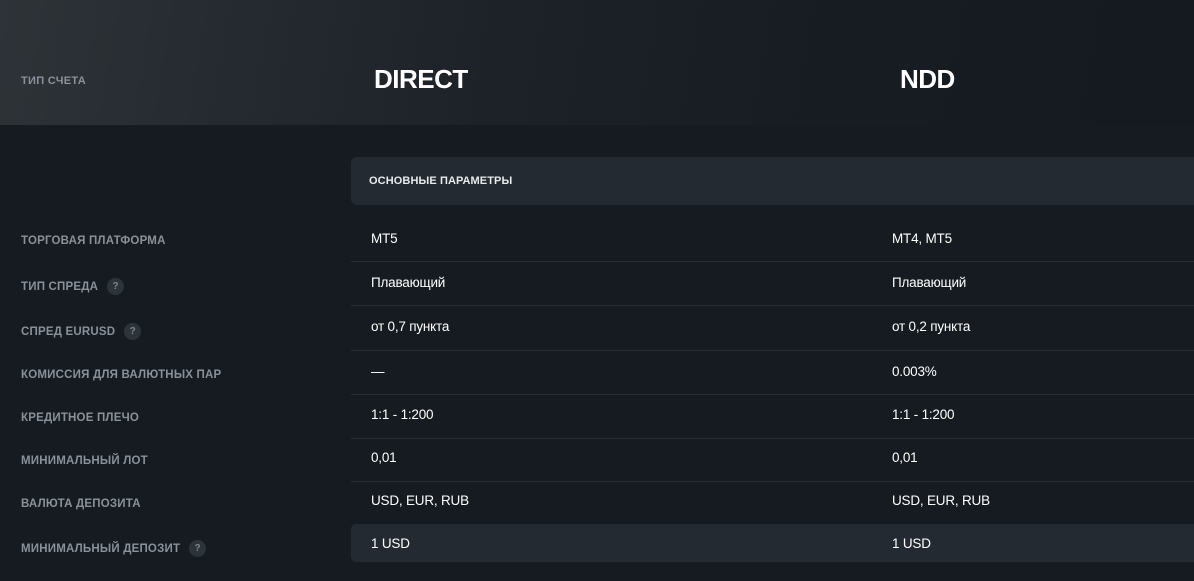 This screenshot has height=581, width=1194. I want to click on row-divider, so click(772, 305).